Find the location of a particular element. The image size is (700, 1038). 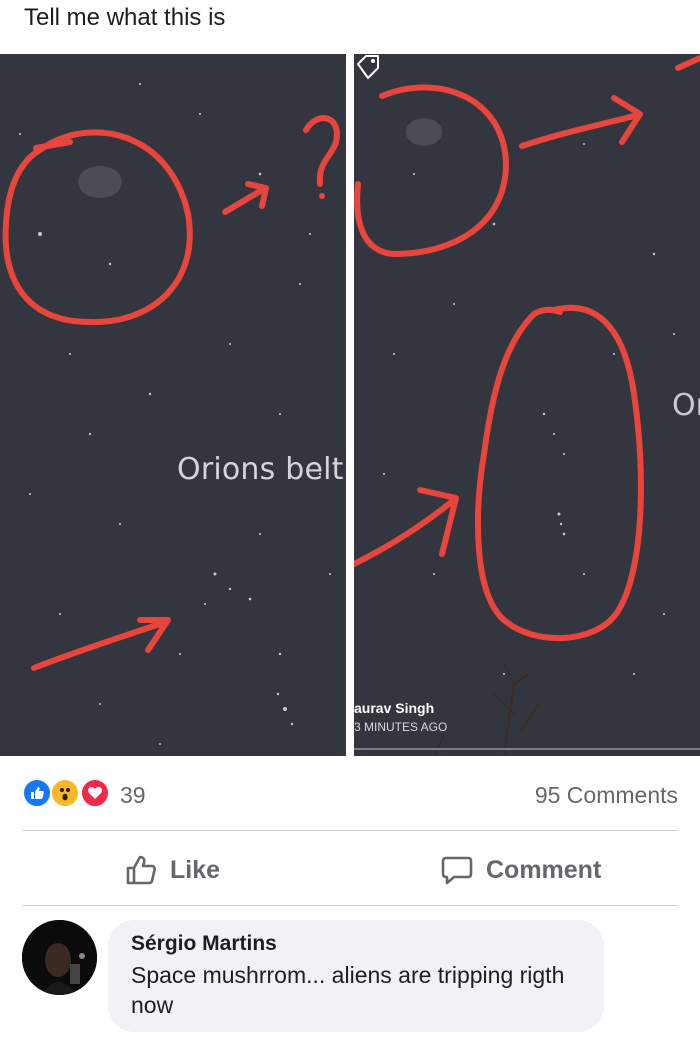

orions-belt-label: Orions belt is located at coordinates (260, 469).